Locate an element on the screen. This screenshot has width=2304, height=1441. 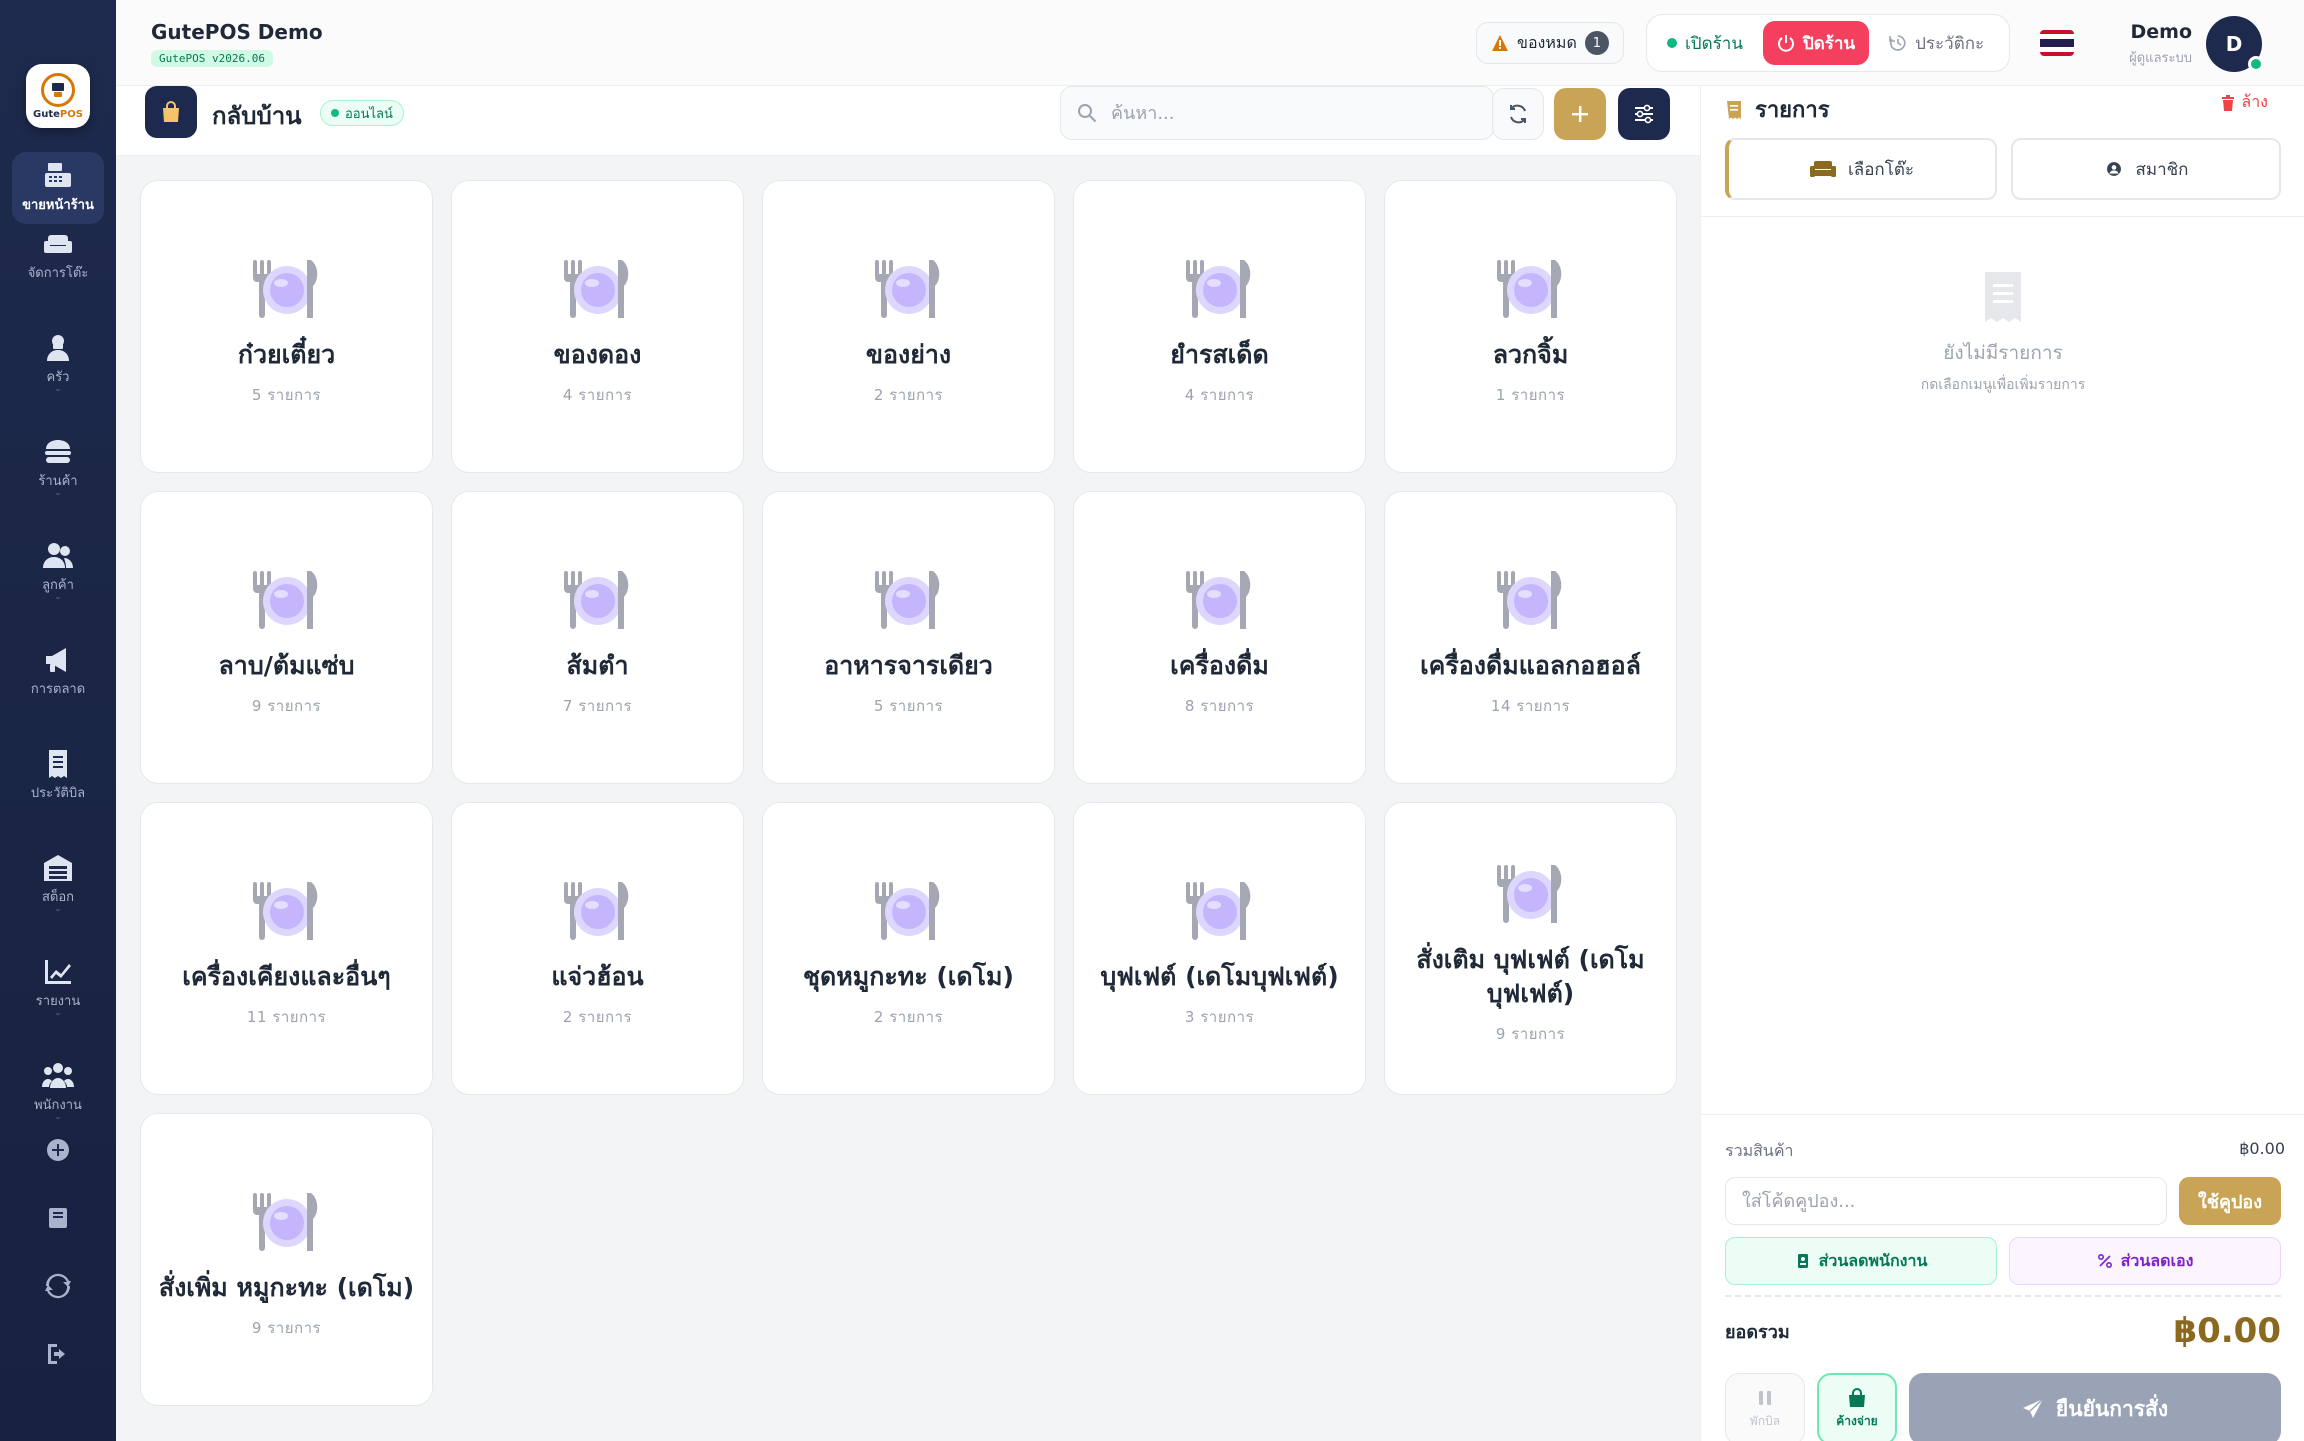
order-actions: พักบิล ค้างจ่าย ยืนยันการสั่ง is located at coordinates (2003, 1407).